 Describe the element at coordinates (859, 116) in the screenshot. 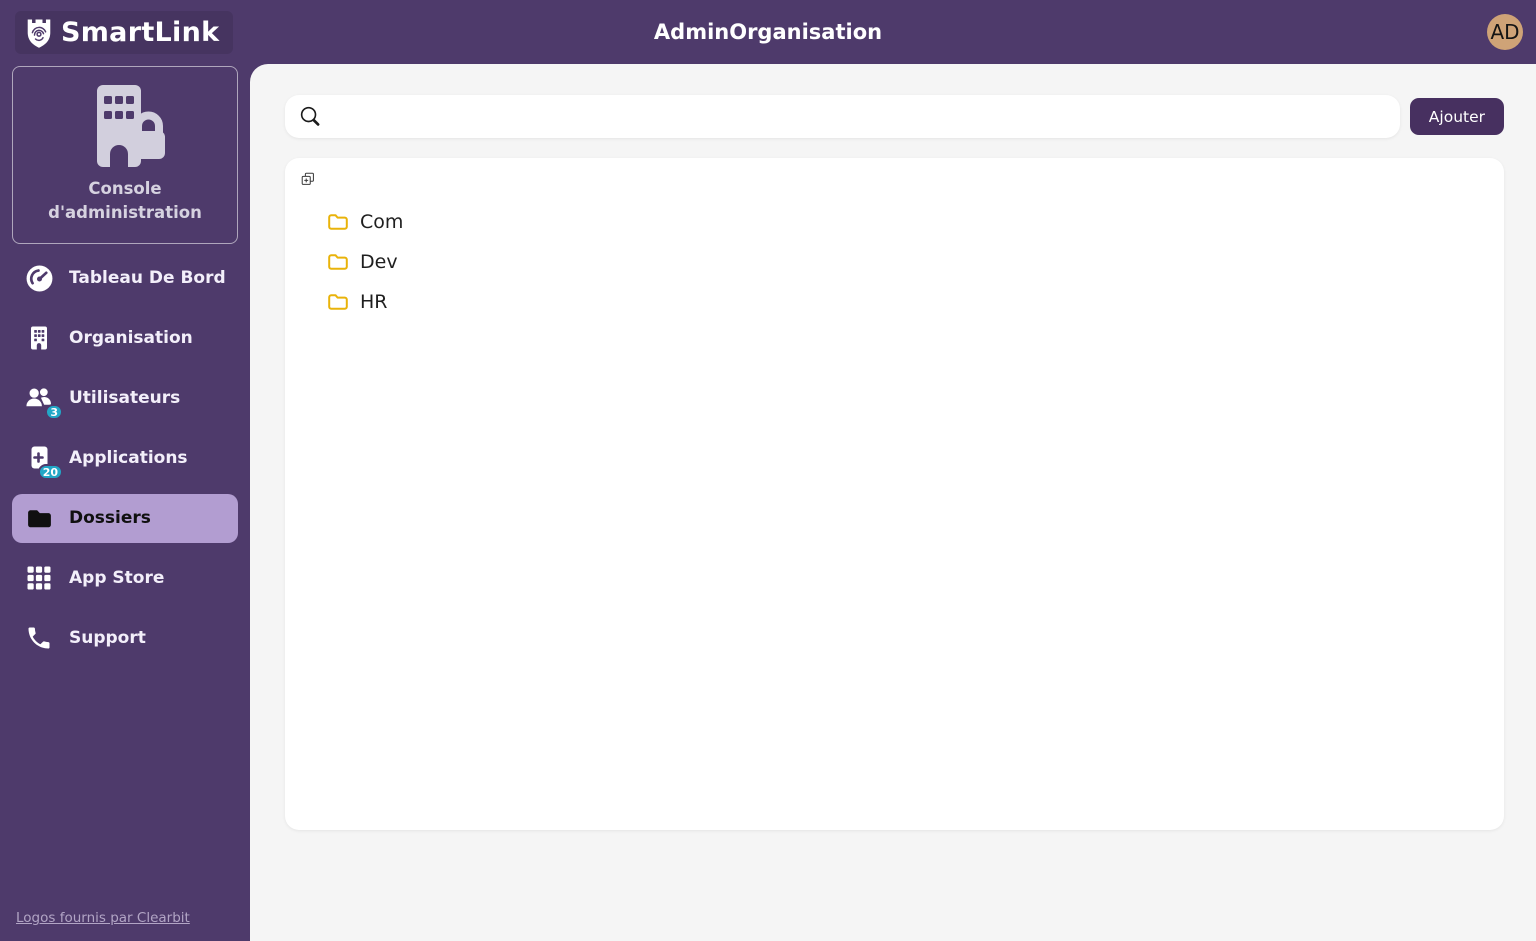

I see `search-input` at that location.